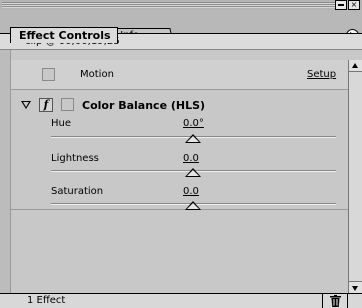  I want to click on trash-icon, so click(335, 301).